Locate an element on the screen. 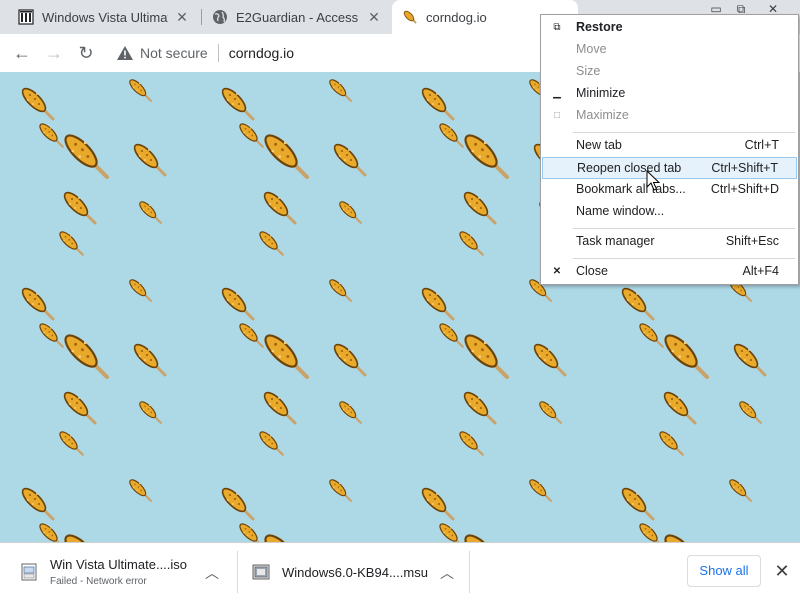 The height and width of the screenshot is (601, 800). globe-icon is located at coordinates (220, 17).